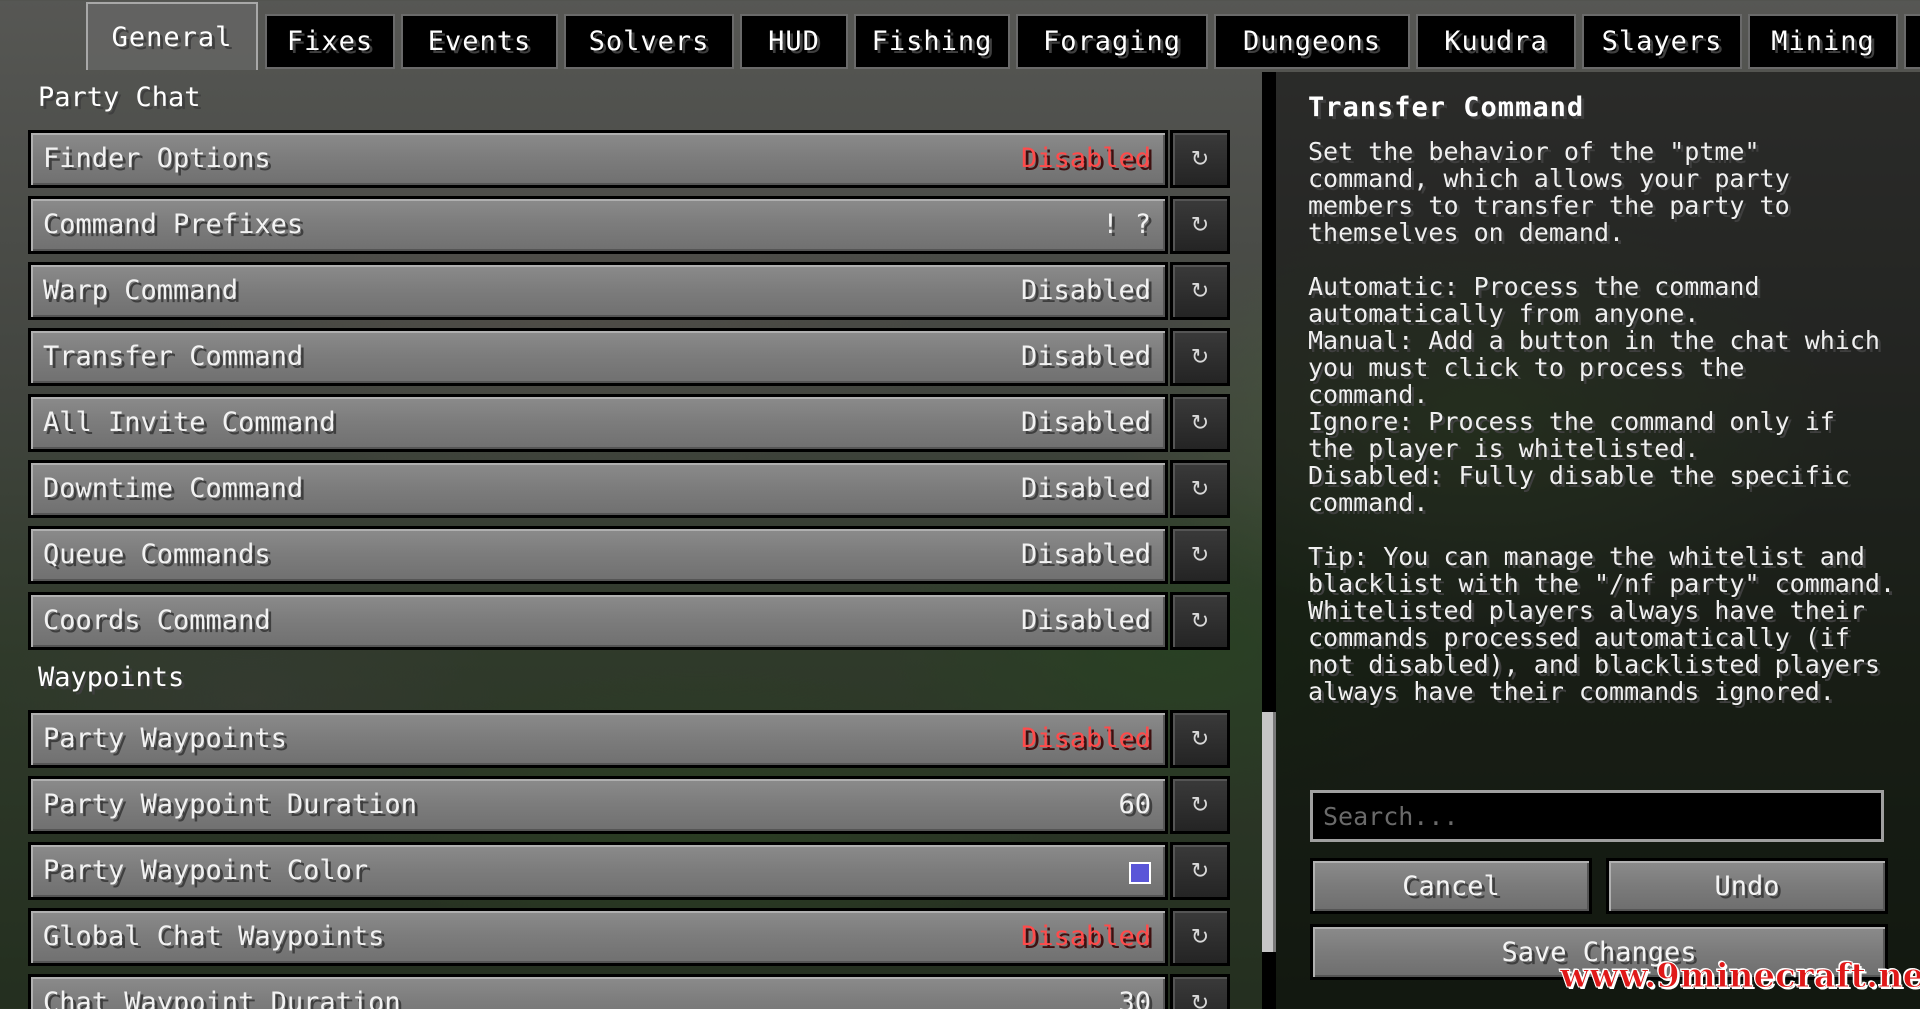 Image resolution: width=1920 pixels, height=1009 pixels. I want to click on search-input, so click(1597, 816).